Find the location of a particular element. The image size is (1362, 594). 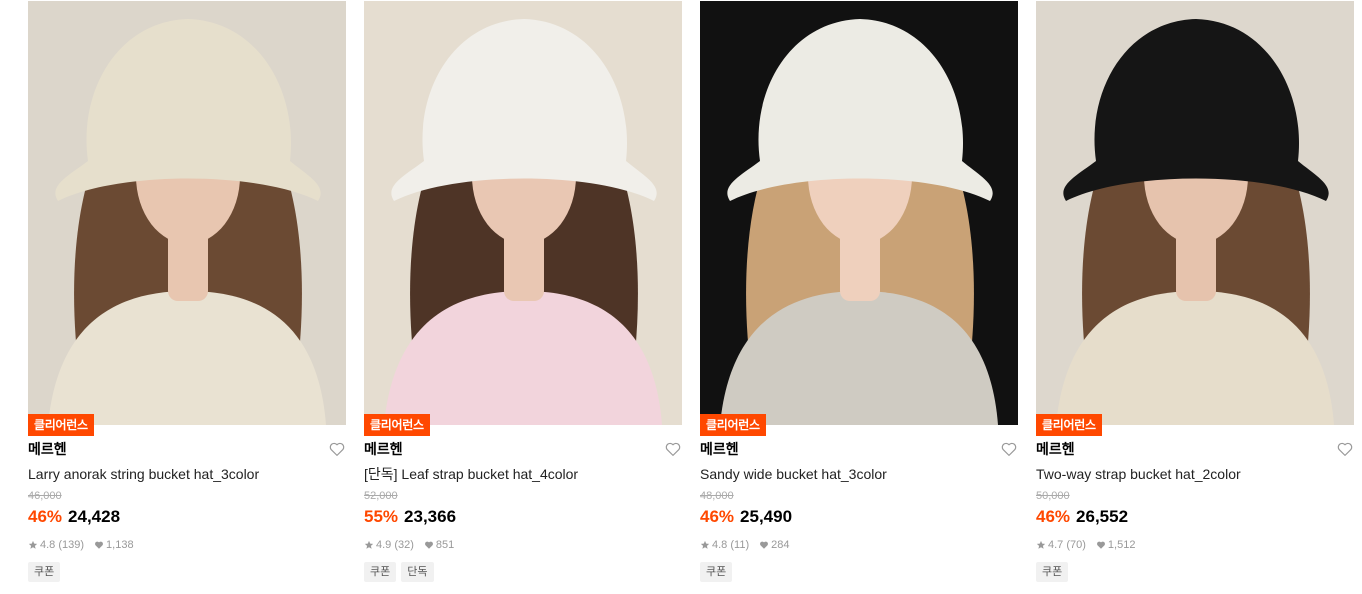

price-row: 55% 23,366 is located at coordinates (410, 517).